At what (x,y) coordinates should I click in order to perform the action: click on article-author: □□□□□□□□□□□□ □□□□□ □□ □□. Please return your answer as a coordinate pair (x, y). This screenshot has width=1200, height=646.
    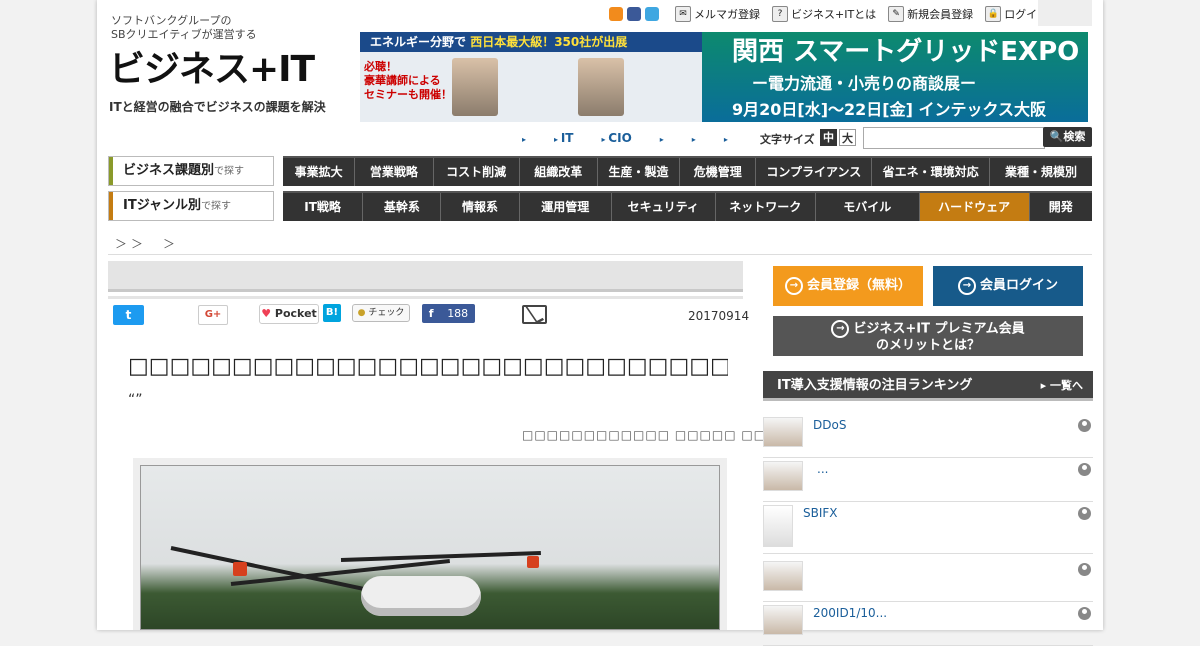
    Looking at the image, I should click on (659, 435).